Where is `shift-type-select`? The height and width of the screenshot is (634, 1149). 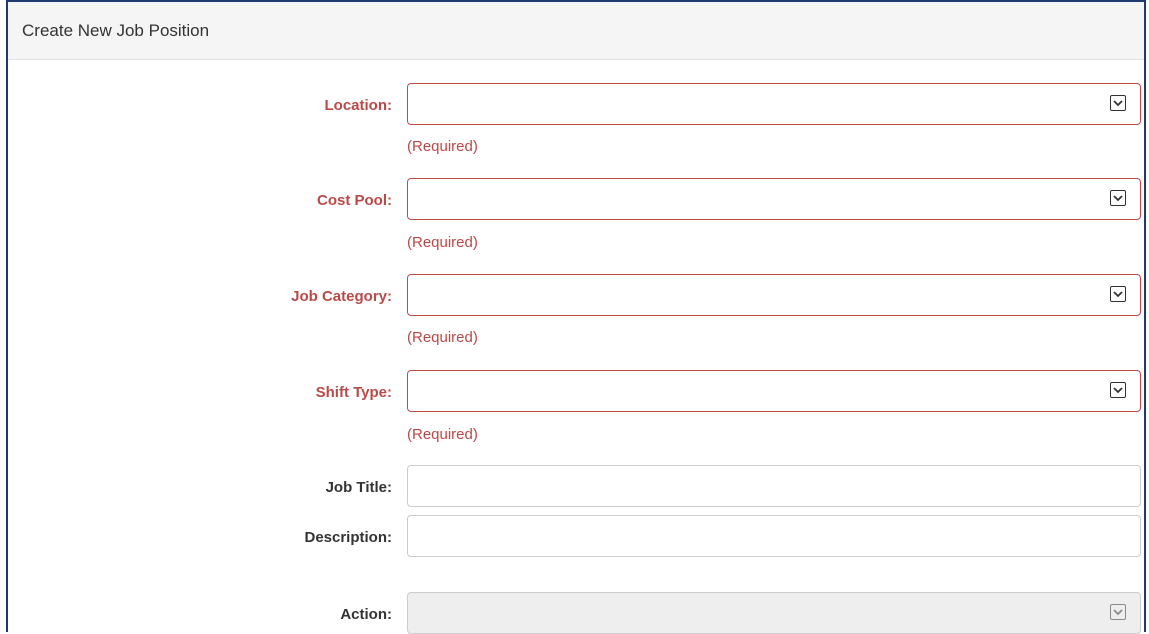
shift-type-select is located at coordinates (774, 391).